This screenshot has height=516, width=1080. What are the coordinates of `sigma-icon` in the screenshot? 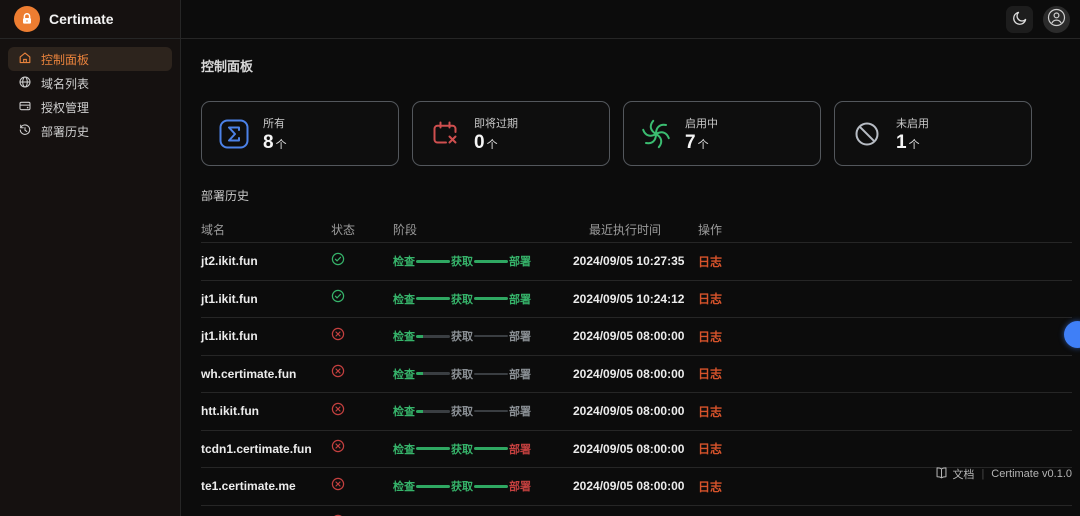 It's located at (234, 134).